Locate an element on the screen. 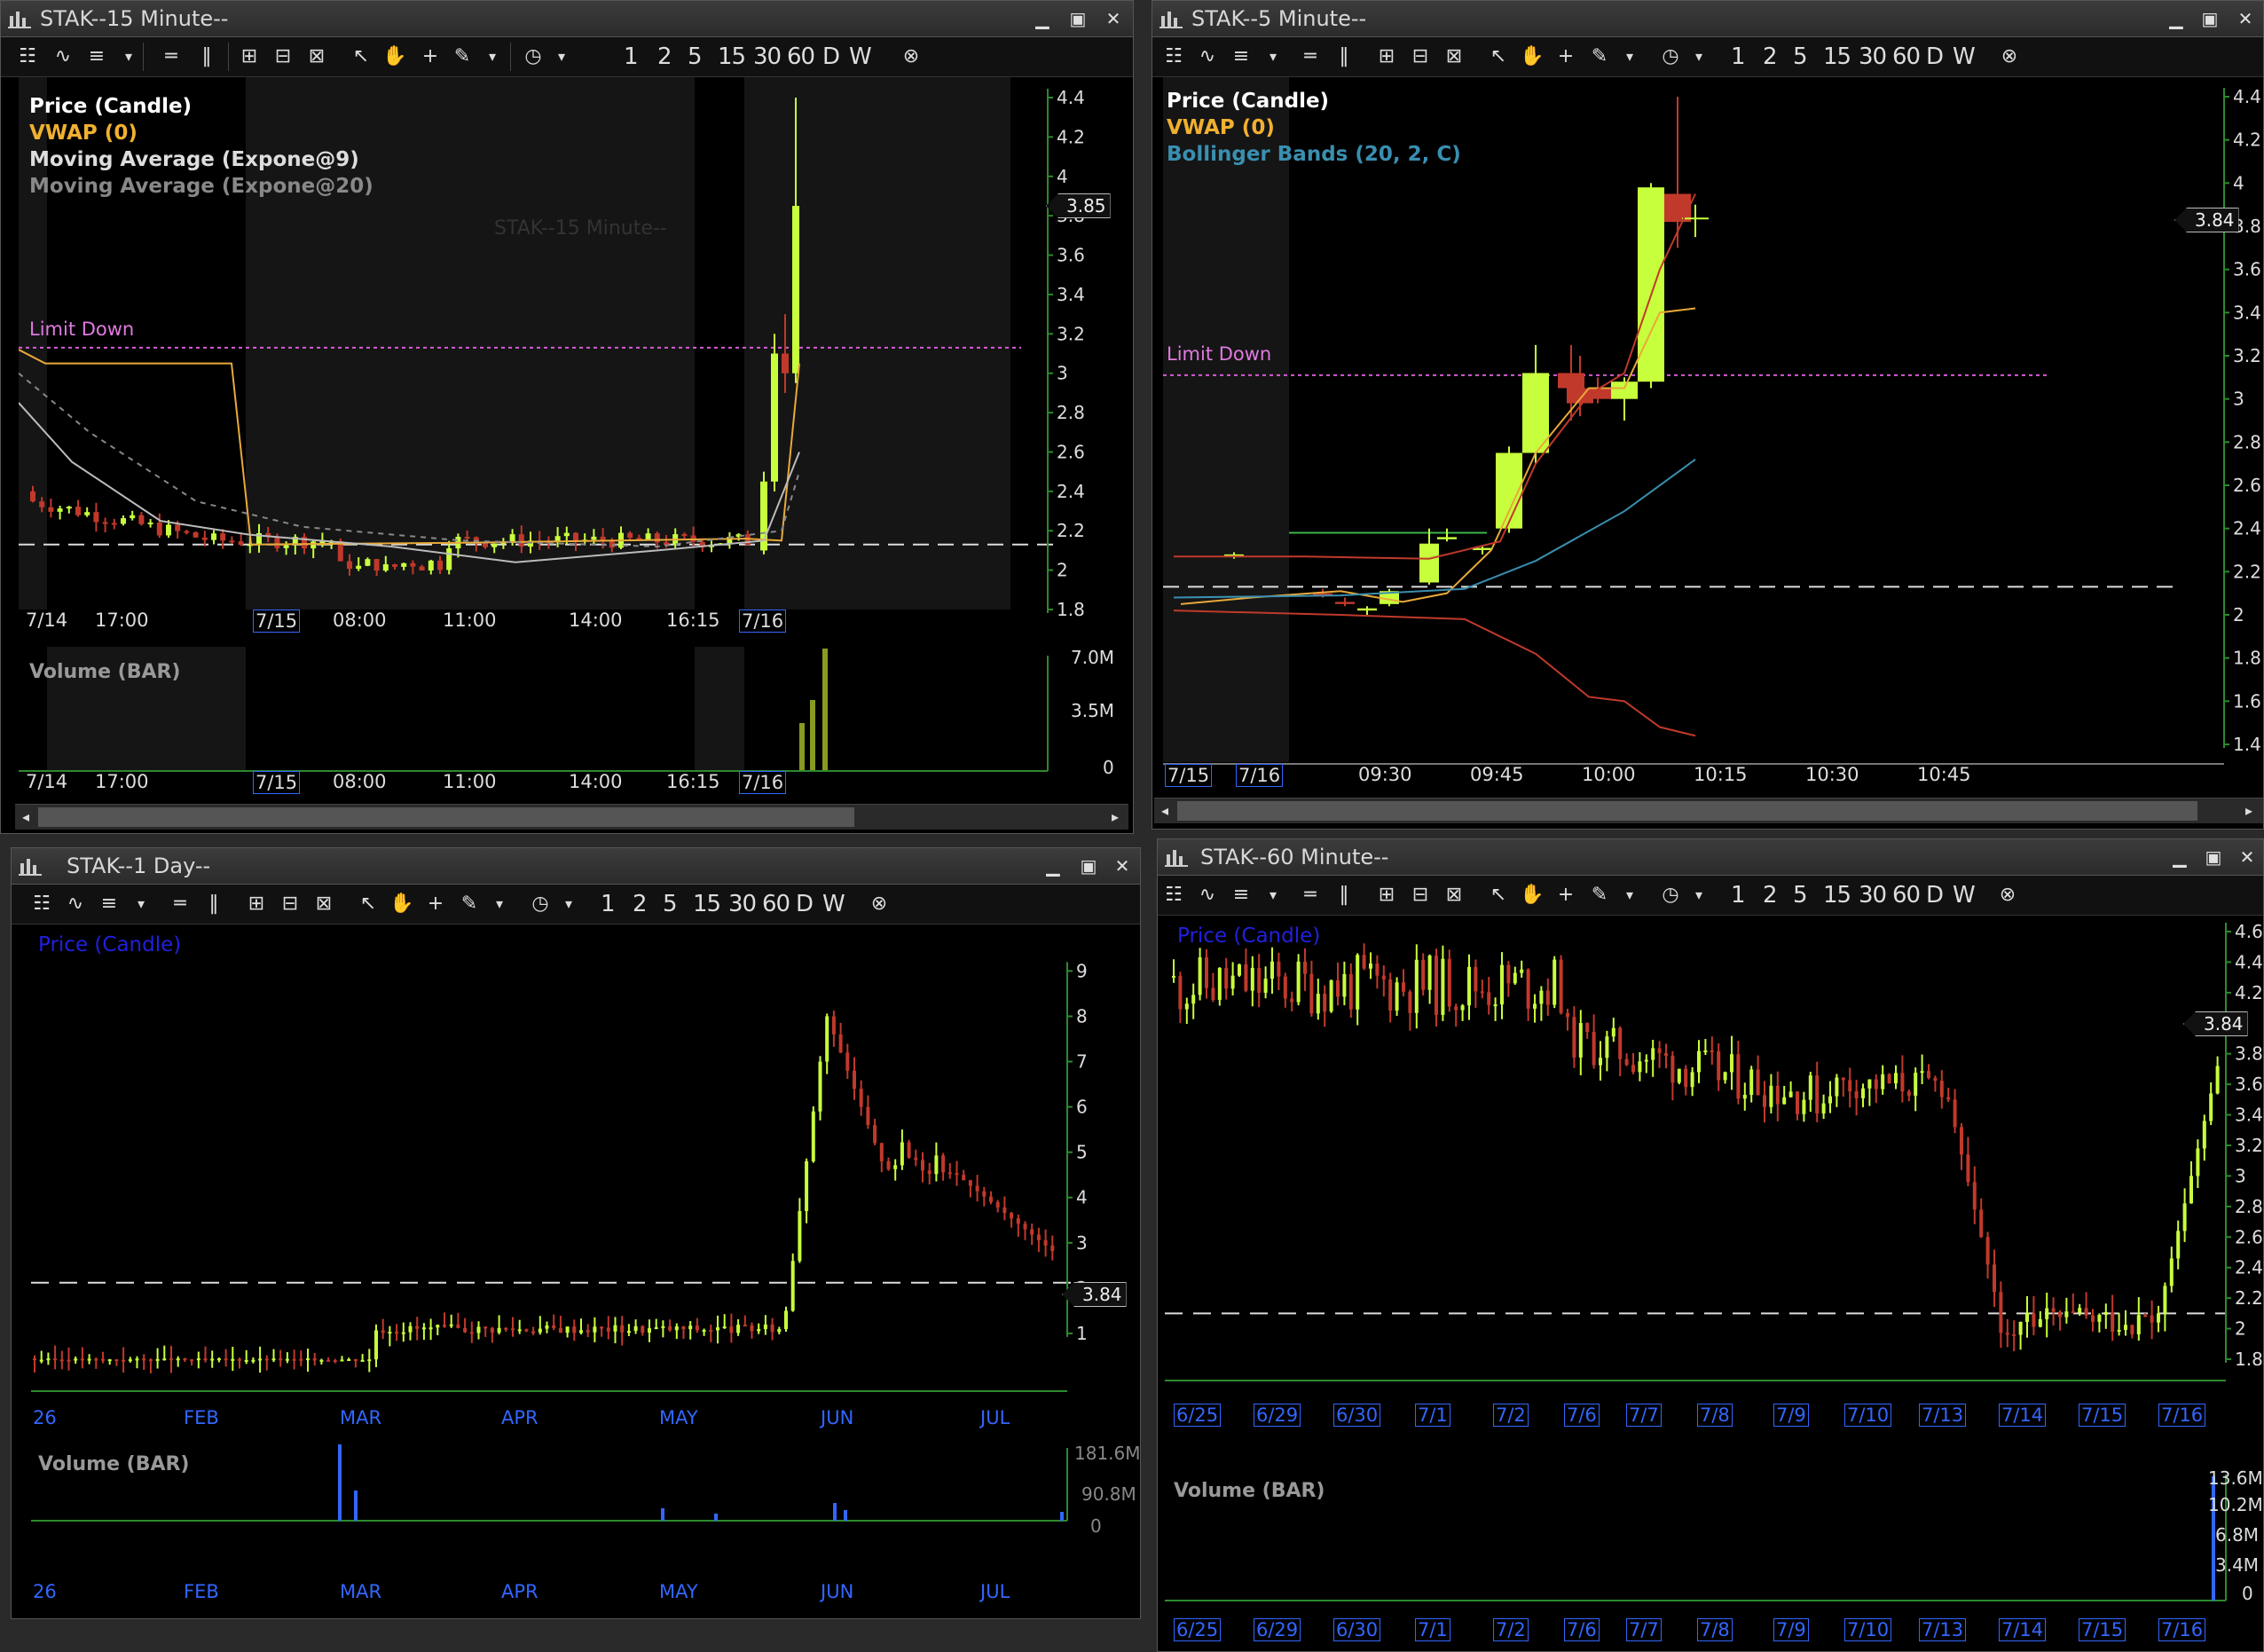 This screenshot has height=1652, width=2264. titlebar: STAK--1 Day-- ▁ ▣ ✕ is located at coordinates (576, 866).